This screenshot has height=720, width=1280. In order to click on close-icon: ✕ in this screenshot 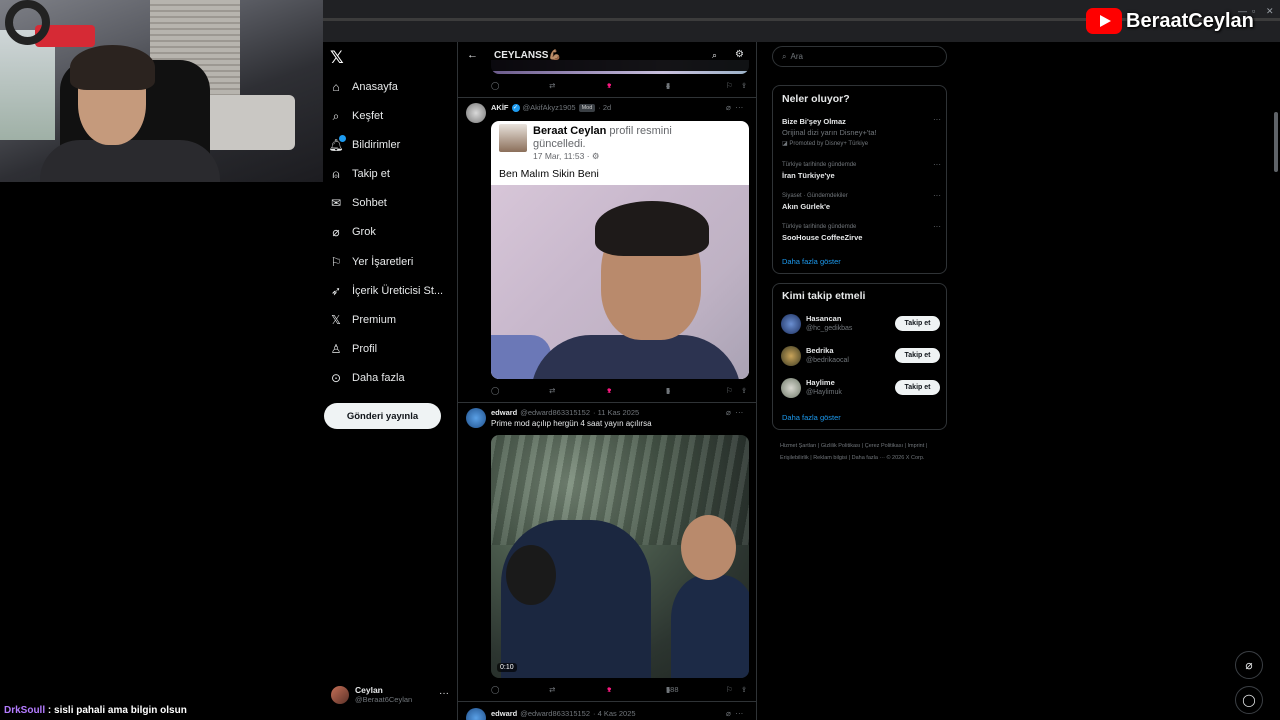, I will do `click(1270, 11)`.